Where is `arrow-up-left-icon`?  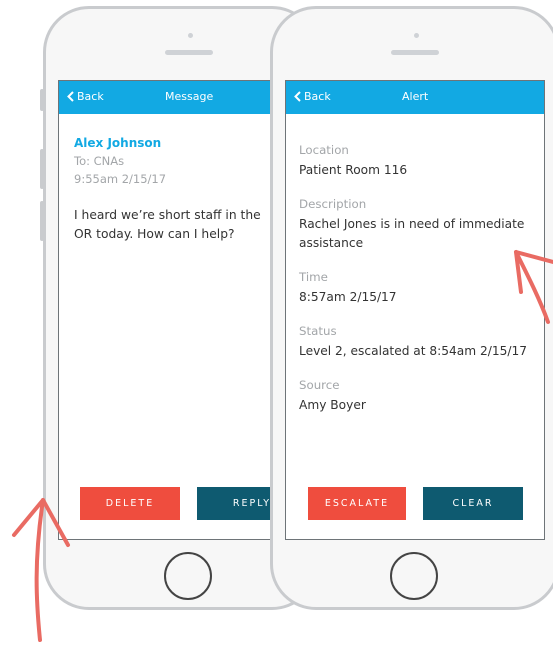
arrow-up-left-icon is located at coordinates (533, 287).